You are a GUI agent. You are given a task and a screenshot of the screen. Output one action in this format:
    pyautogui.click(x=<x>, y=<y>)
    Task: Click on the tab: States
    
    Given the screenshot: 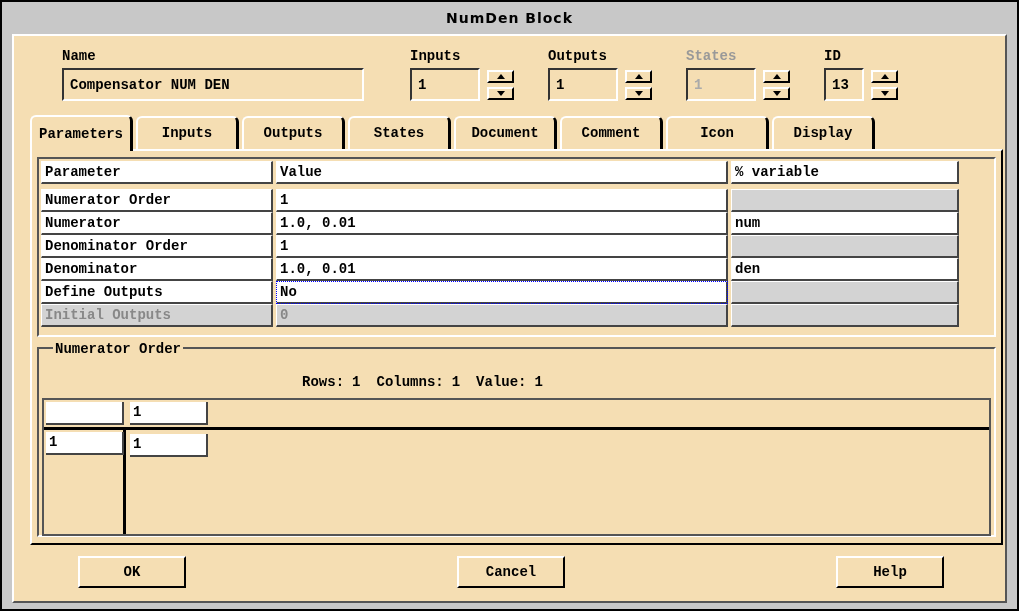 What is the action you would take?
    pyautogui.click(x=399, y=132)
    